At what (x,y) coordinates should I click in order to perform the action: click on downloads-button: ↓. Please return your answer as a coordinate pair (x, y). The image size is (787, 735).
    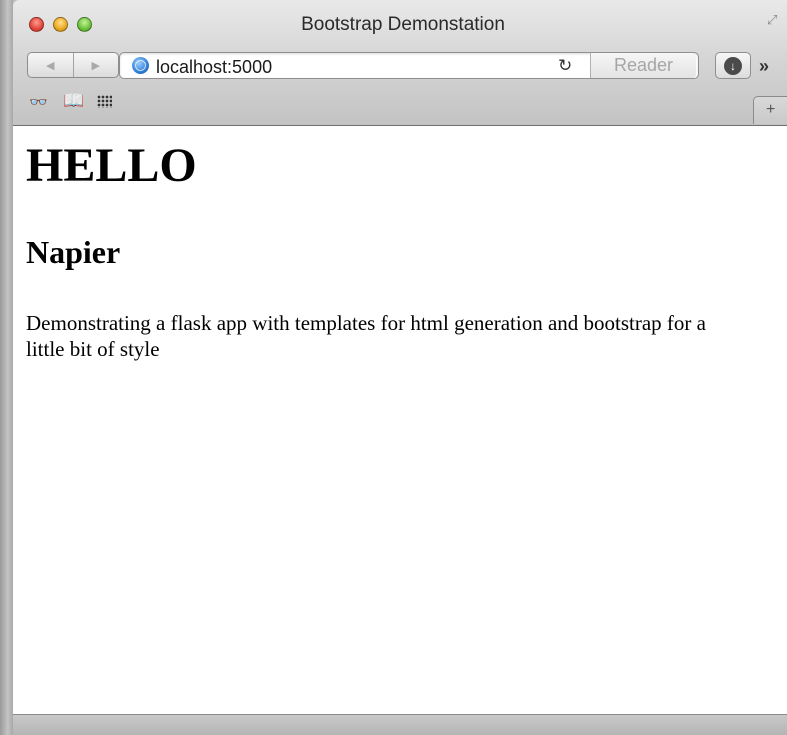
    Looking at the image, I should click on (733, 65).